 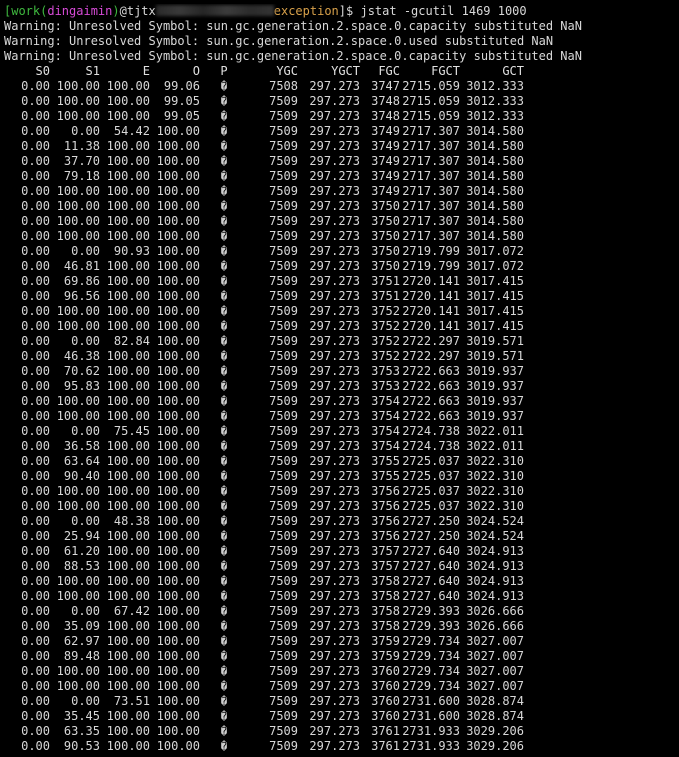 What do you see at coordinates (81, 626) in the screenshot?
I see `cell-s1: 35.09` at bounding box center [81, 626].